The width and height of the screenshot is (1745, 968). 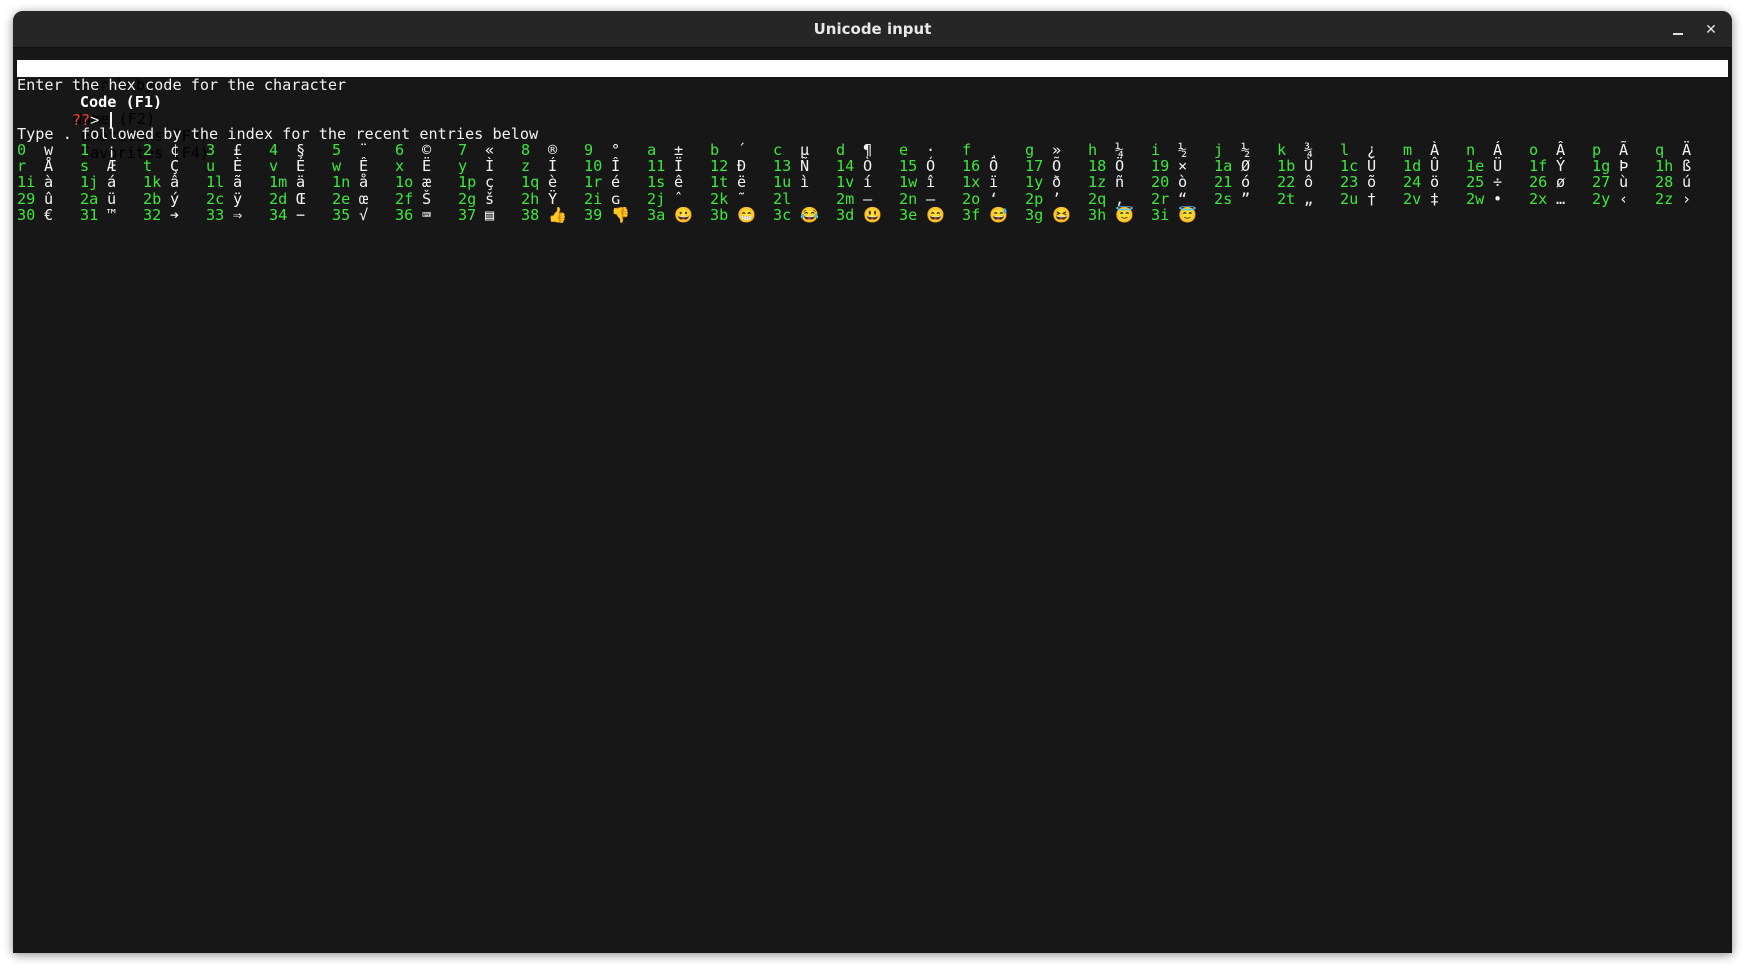 I want to click on recent-entry: 37 ▤, so click(x=476, y=214).